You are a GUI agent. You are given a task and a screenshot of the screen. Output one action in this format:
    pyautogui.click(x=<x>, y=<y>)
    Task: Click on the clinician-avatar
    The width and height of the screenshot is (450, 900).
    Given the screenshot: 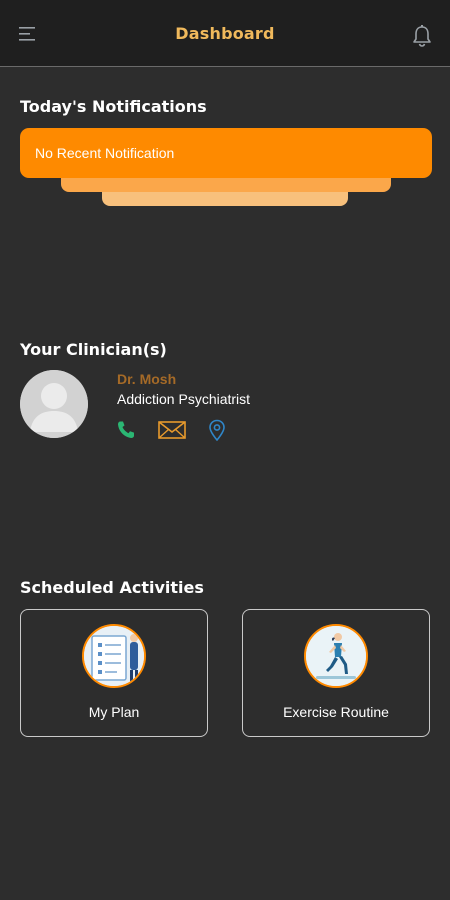 What is the action you would take?
    pyautogui.click(x=54, y=404)
    